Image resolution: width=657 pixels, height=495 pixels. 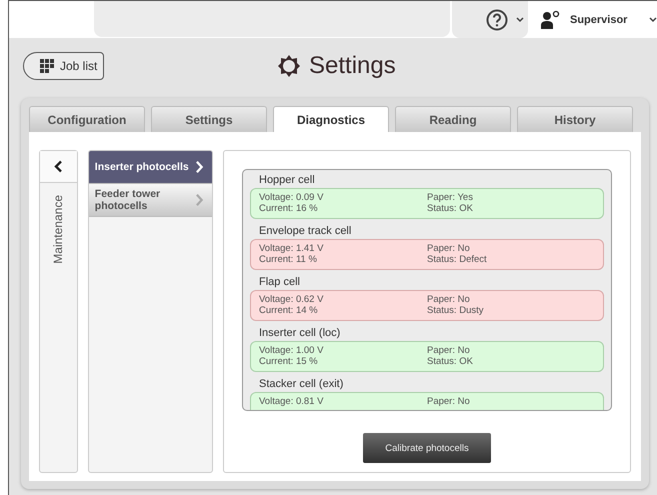 I want to click on voltage-text: Voltage: 1.41 V, so click(x=291, y=248).